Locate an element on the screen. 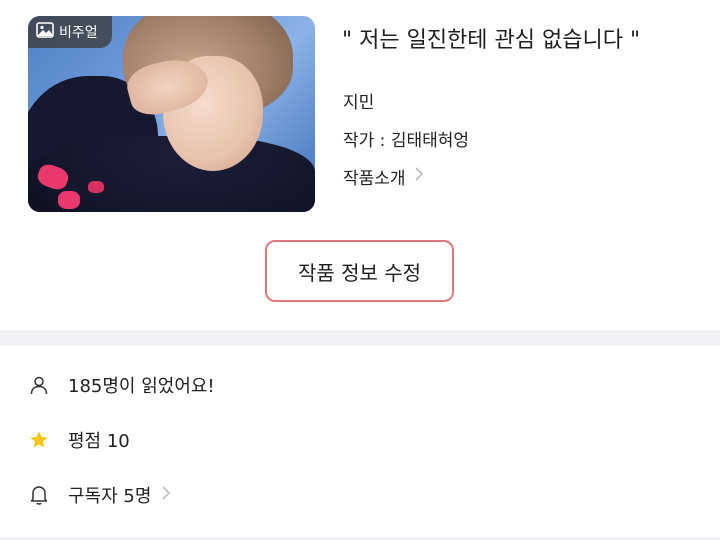 Image resolution: width=720 pixels, height=540 pixels. readers-stat: 185명이 읽었어요! is located at coordinates (121, 385).